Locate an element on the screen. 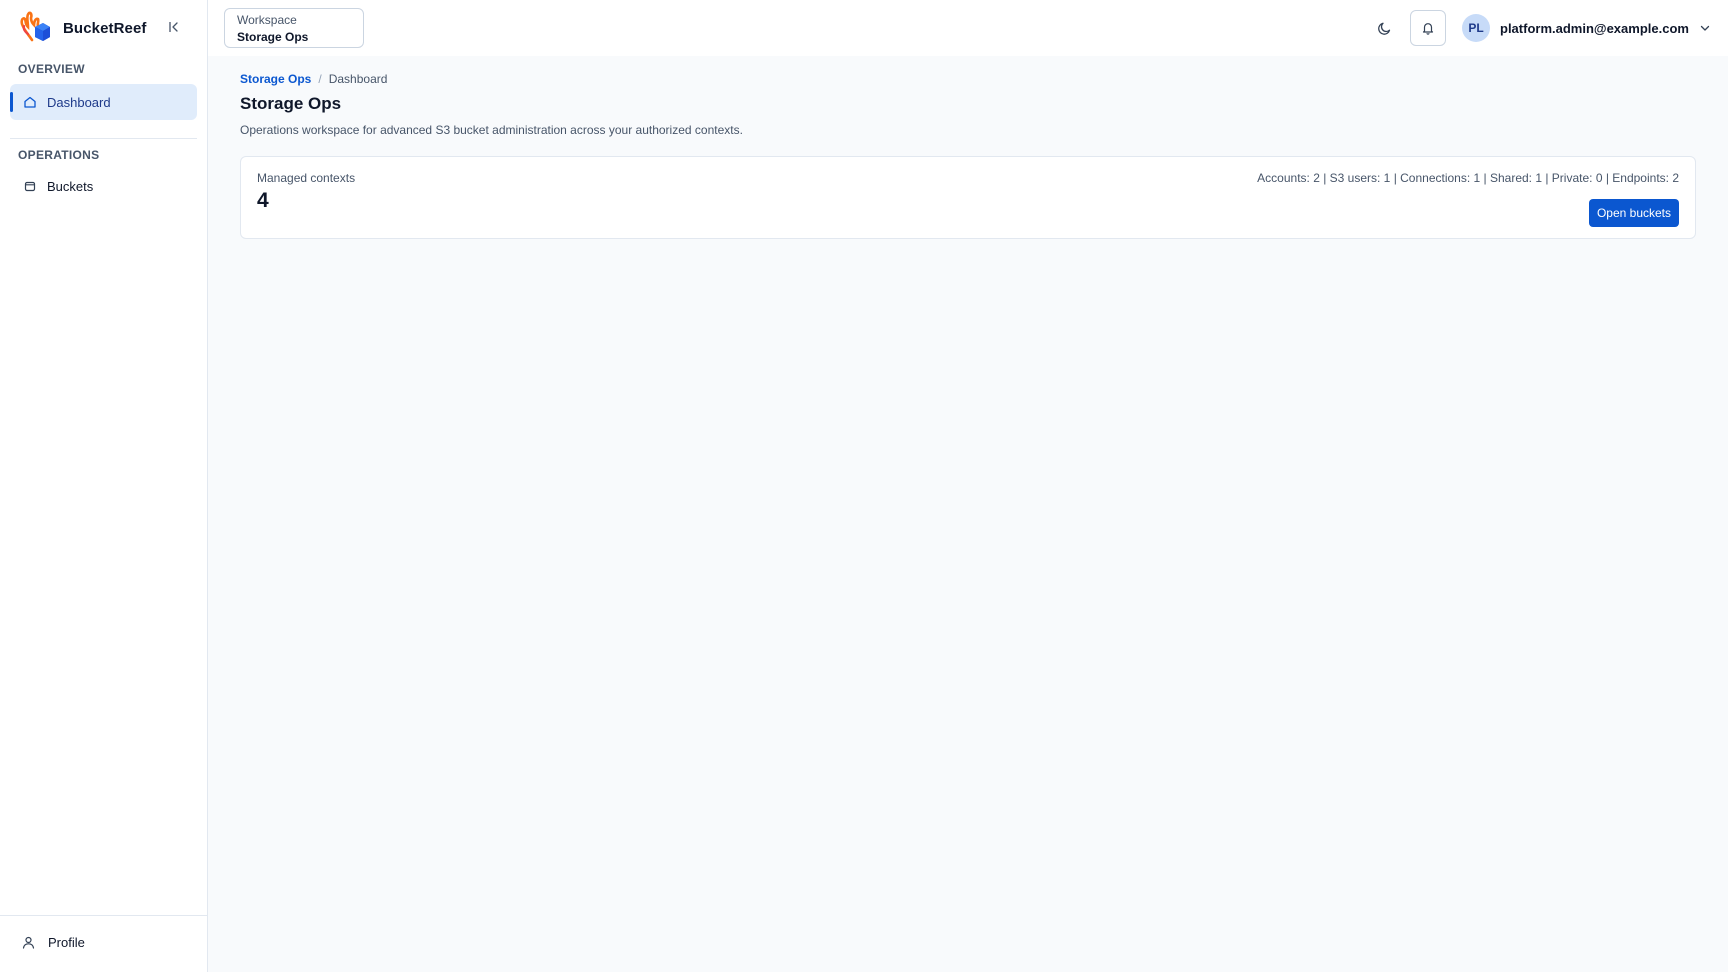  brand-name: BucketReef is located at coordinates (105, 28).